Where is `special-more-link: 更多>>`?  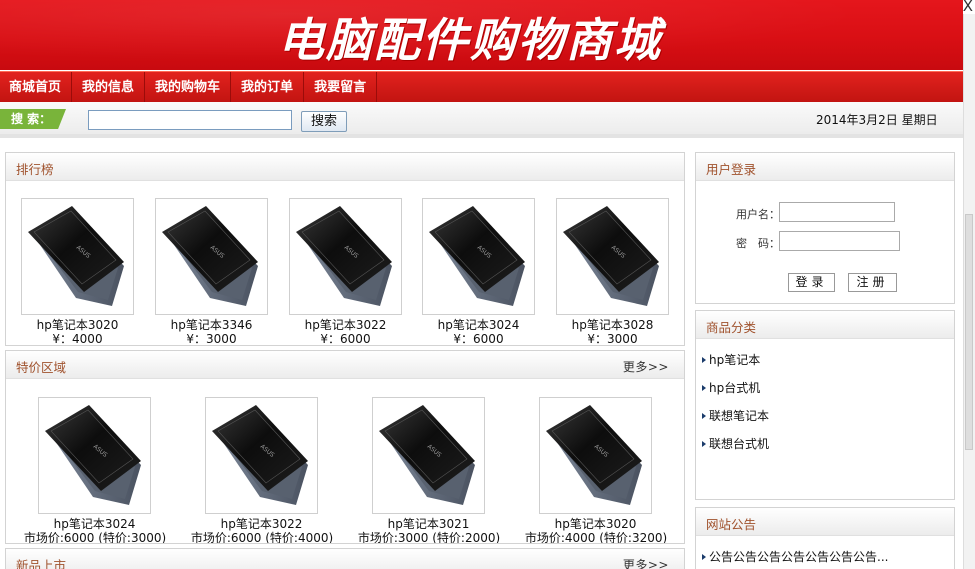 special-more-link: 更多>> is located at coordinates (646, 366).